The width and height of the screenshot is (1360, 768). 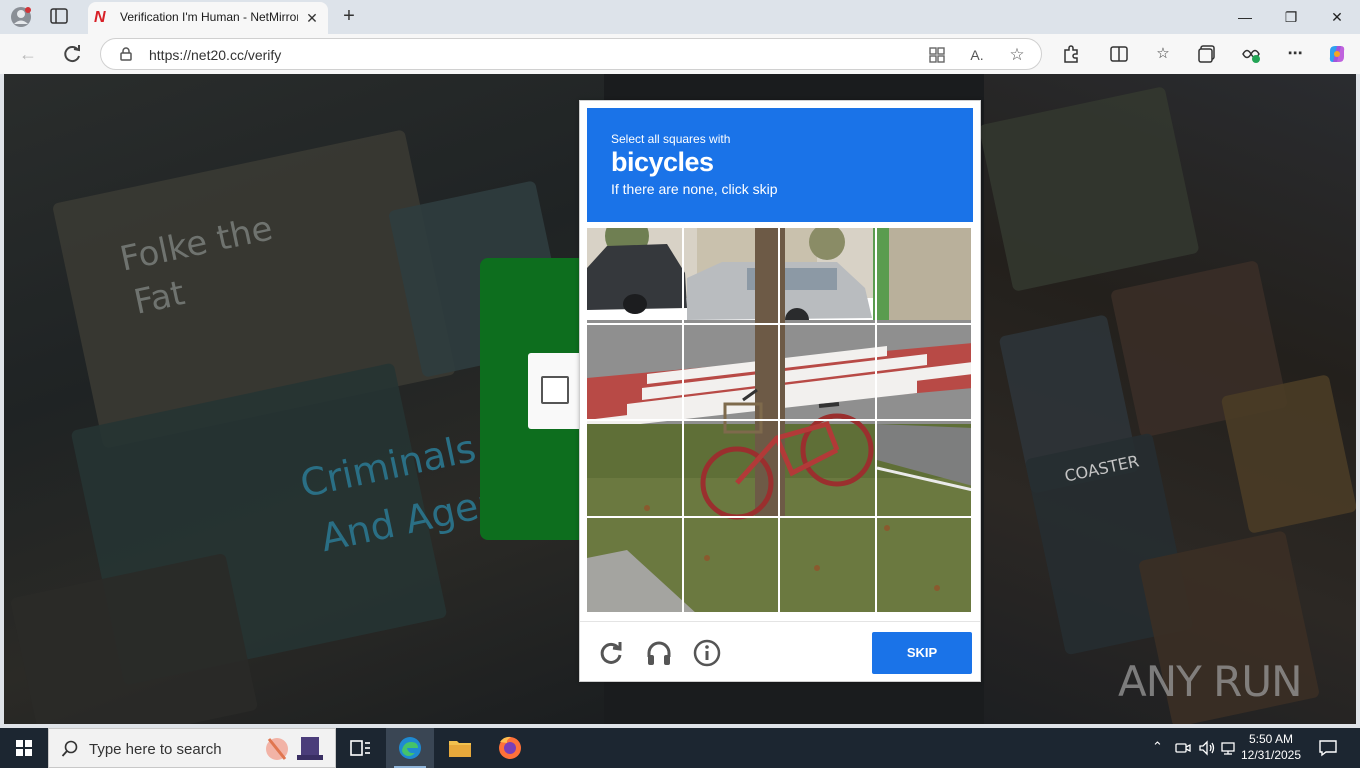 What do you see at coordinates (1210, 681) in the screenshot?
I see `watermark-text: ANY RUN` at bounding box center [1210, 681].